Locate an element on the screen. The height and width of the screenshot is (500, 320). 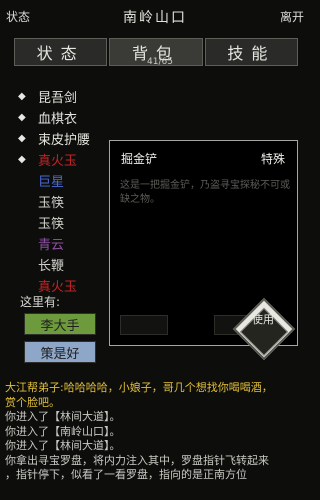
item-label: 真火玉 is located at coordinates (58, 161).